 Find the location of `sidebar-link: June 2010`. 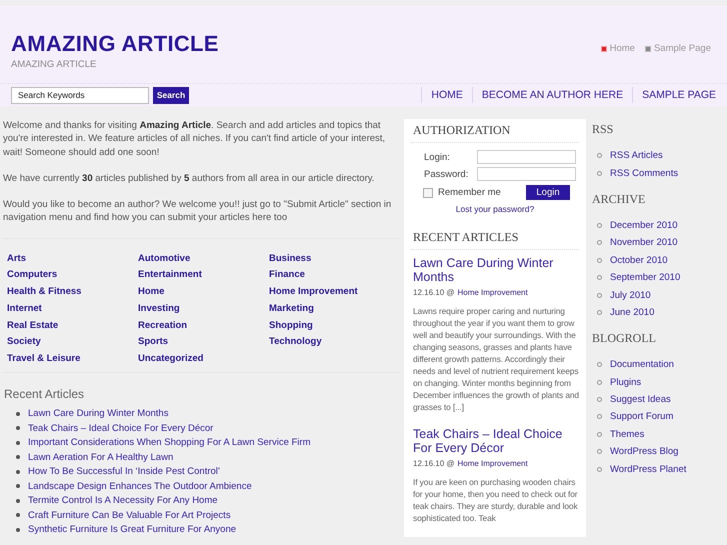

sidebar-link: June 2010 is located at coordinates (632, 312).